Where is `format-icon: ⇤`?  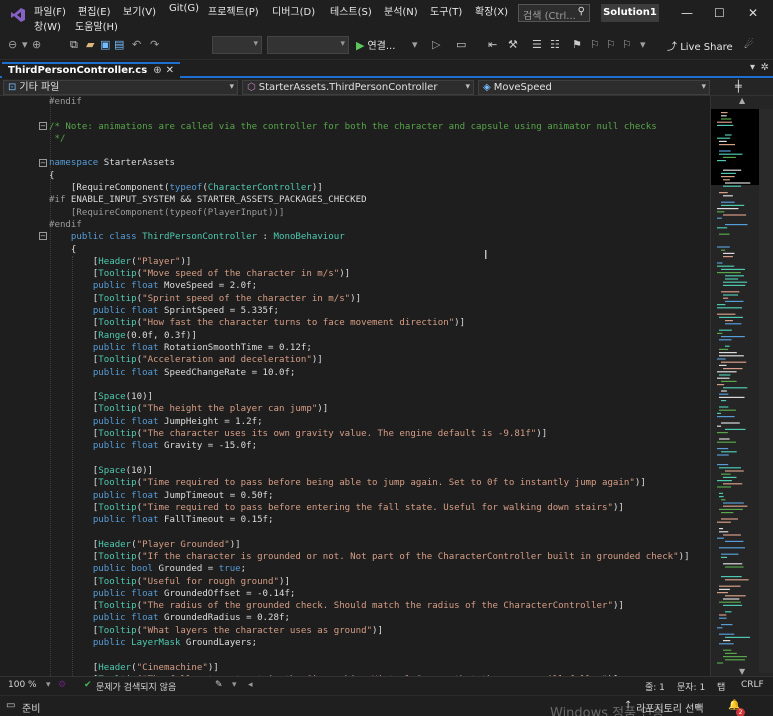 format-icon: ⇤ is located at coordinates (492, 44).